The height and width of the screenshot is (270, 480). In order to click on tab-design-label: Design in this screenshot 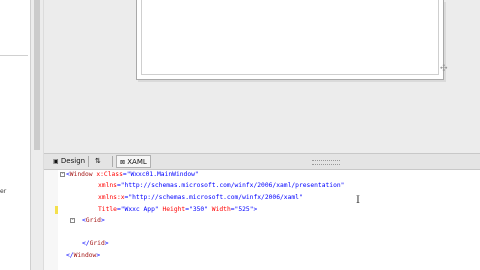, I will do `click(73, 161)`.